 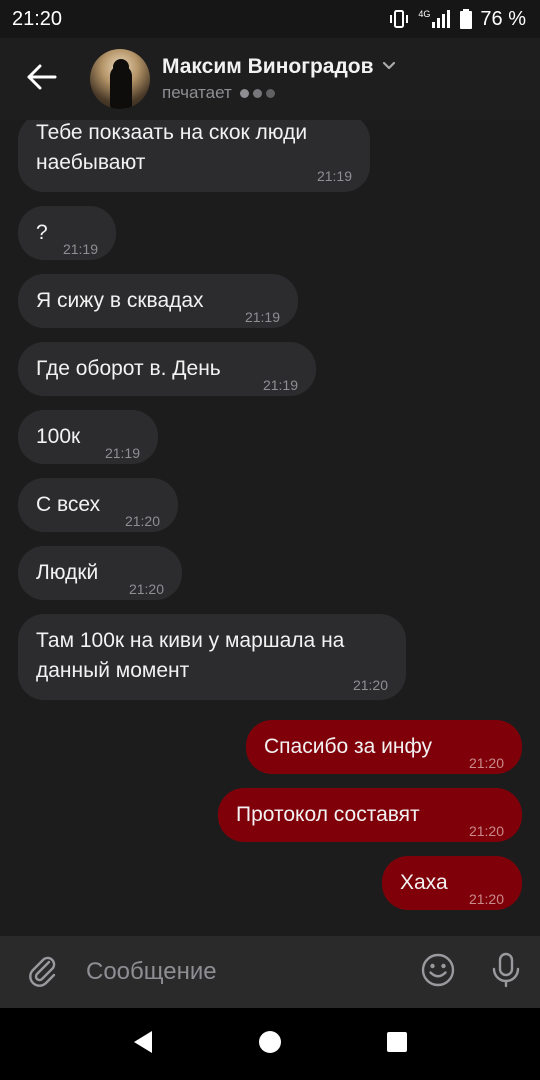 I want to click on outgoing-message: Спасибо за инфу 21:20, so click(x=384, y=747).